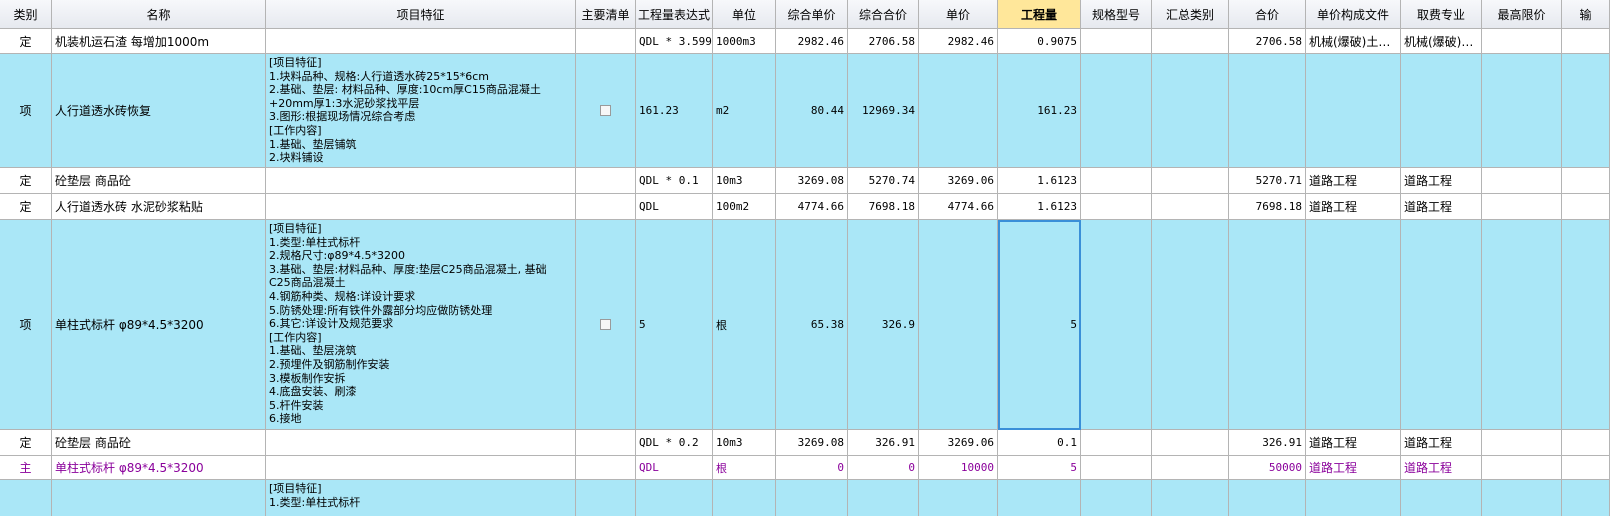  I want to click on cell-col-dj: 2982.46, so click(958, 41).